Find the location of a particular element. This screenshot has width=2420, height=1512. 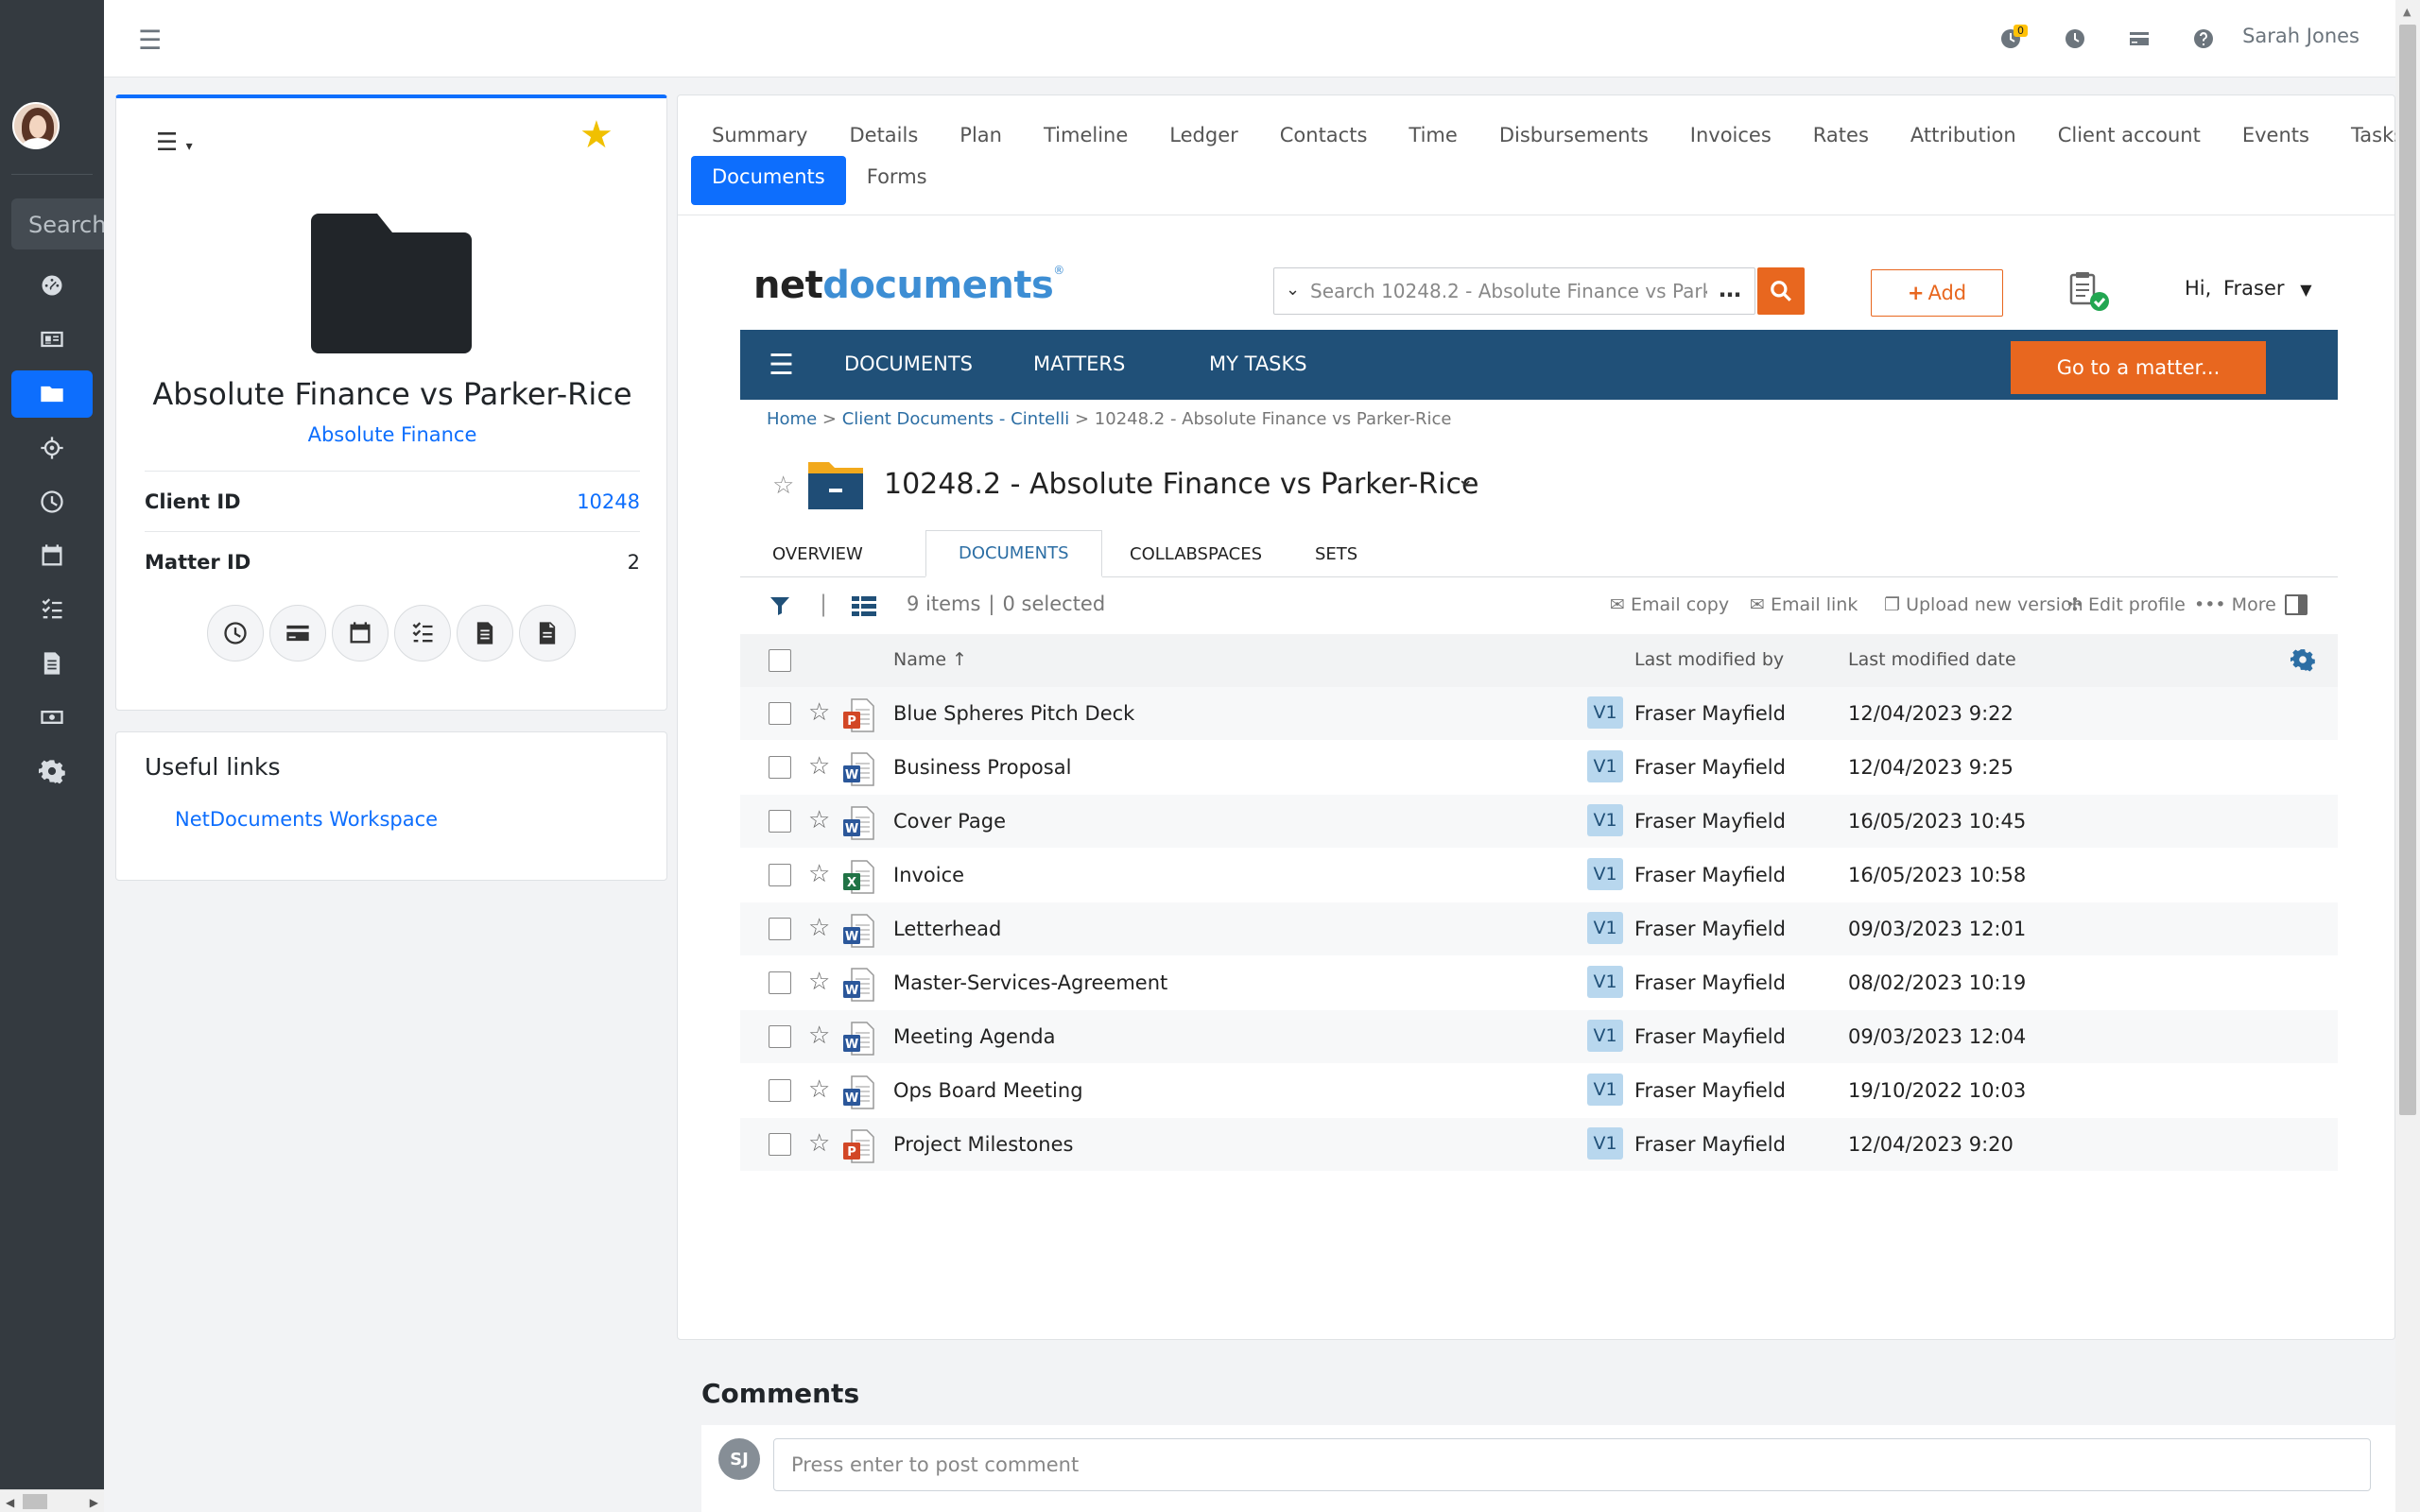

nd-search-input is located at coordinates (1509, 291).